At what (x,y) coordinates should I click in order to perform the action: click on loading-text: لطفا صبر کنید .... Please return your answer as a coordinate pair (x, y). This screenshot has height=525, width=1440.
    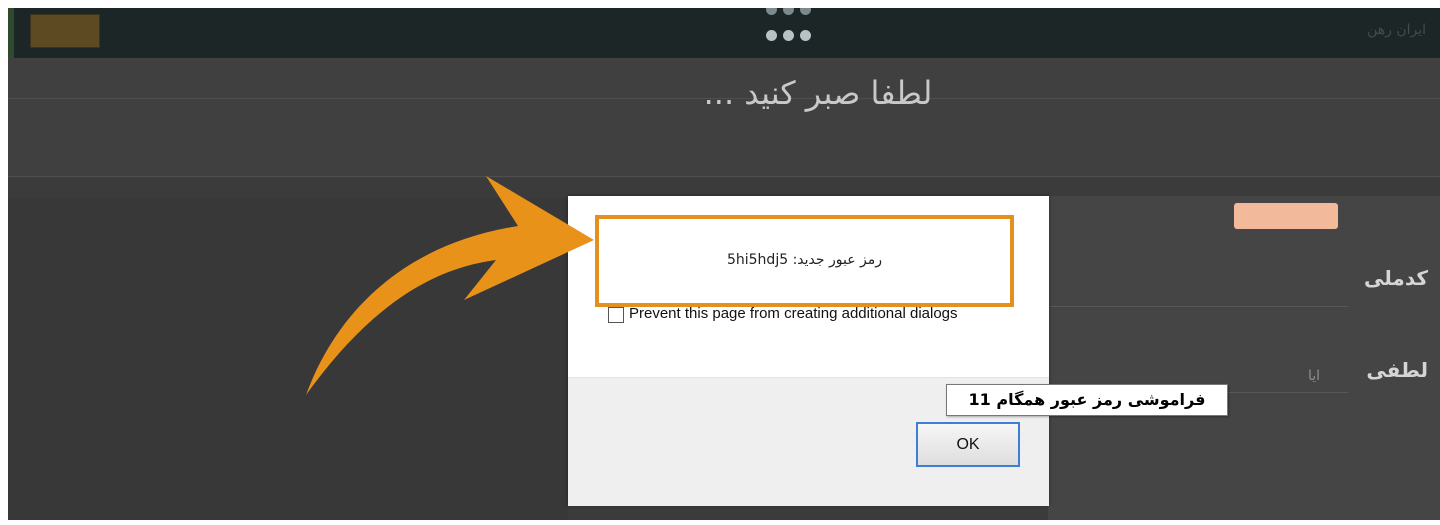
    Looking at the image, I should click on (818, 93).